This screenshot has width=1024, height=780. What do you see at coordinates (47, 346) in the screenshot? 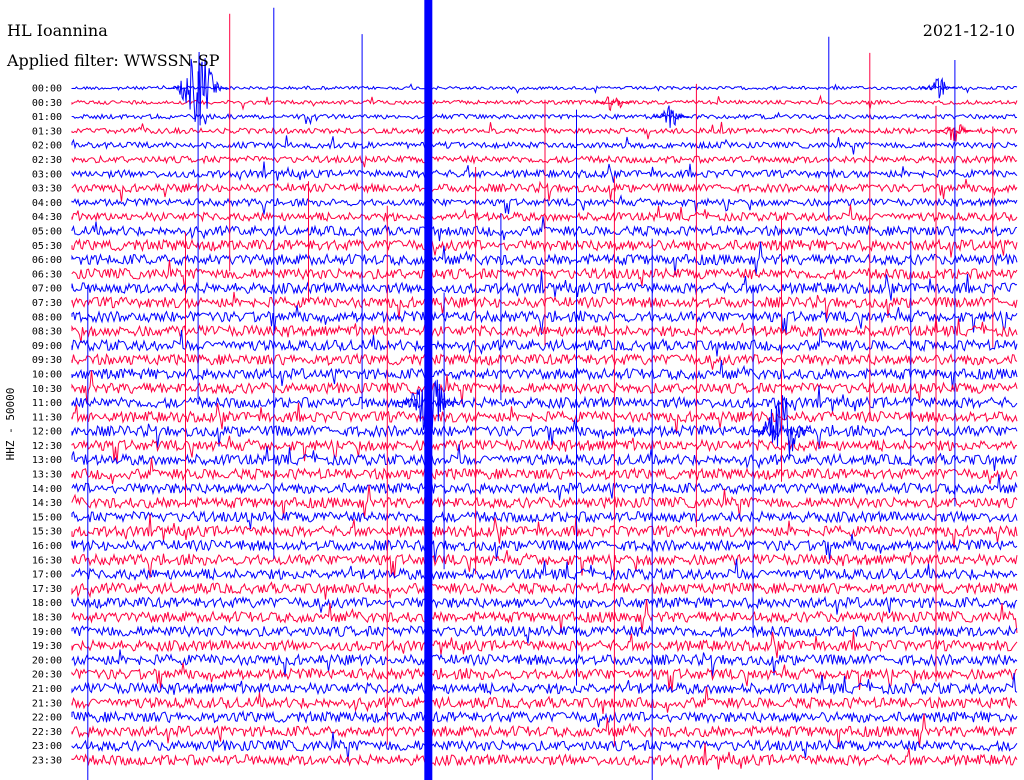
I see `time-tick-label: 09:00` at bounding box center [47, 346].